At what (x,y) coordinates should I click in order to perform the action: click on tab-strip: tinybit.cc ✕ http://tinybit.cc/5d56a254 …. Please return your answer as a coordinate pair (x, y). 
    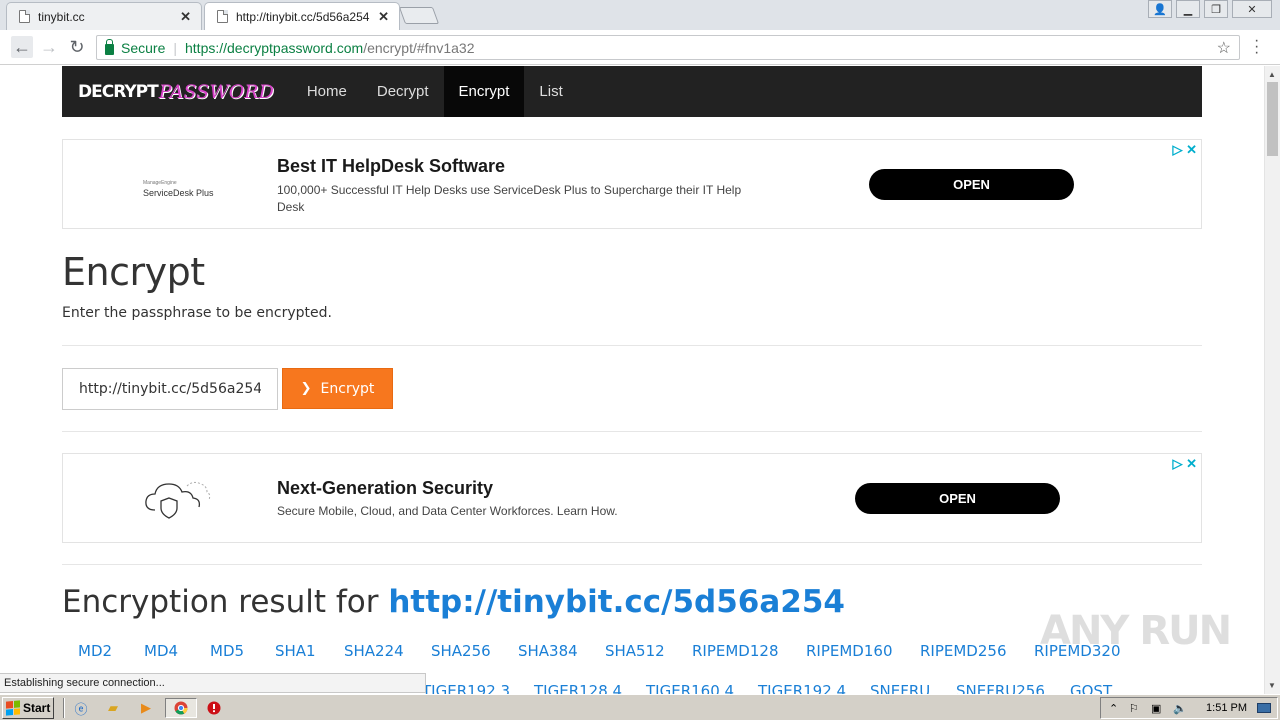
    Looking at the image, I should click on (640, 15).